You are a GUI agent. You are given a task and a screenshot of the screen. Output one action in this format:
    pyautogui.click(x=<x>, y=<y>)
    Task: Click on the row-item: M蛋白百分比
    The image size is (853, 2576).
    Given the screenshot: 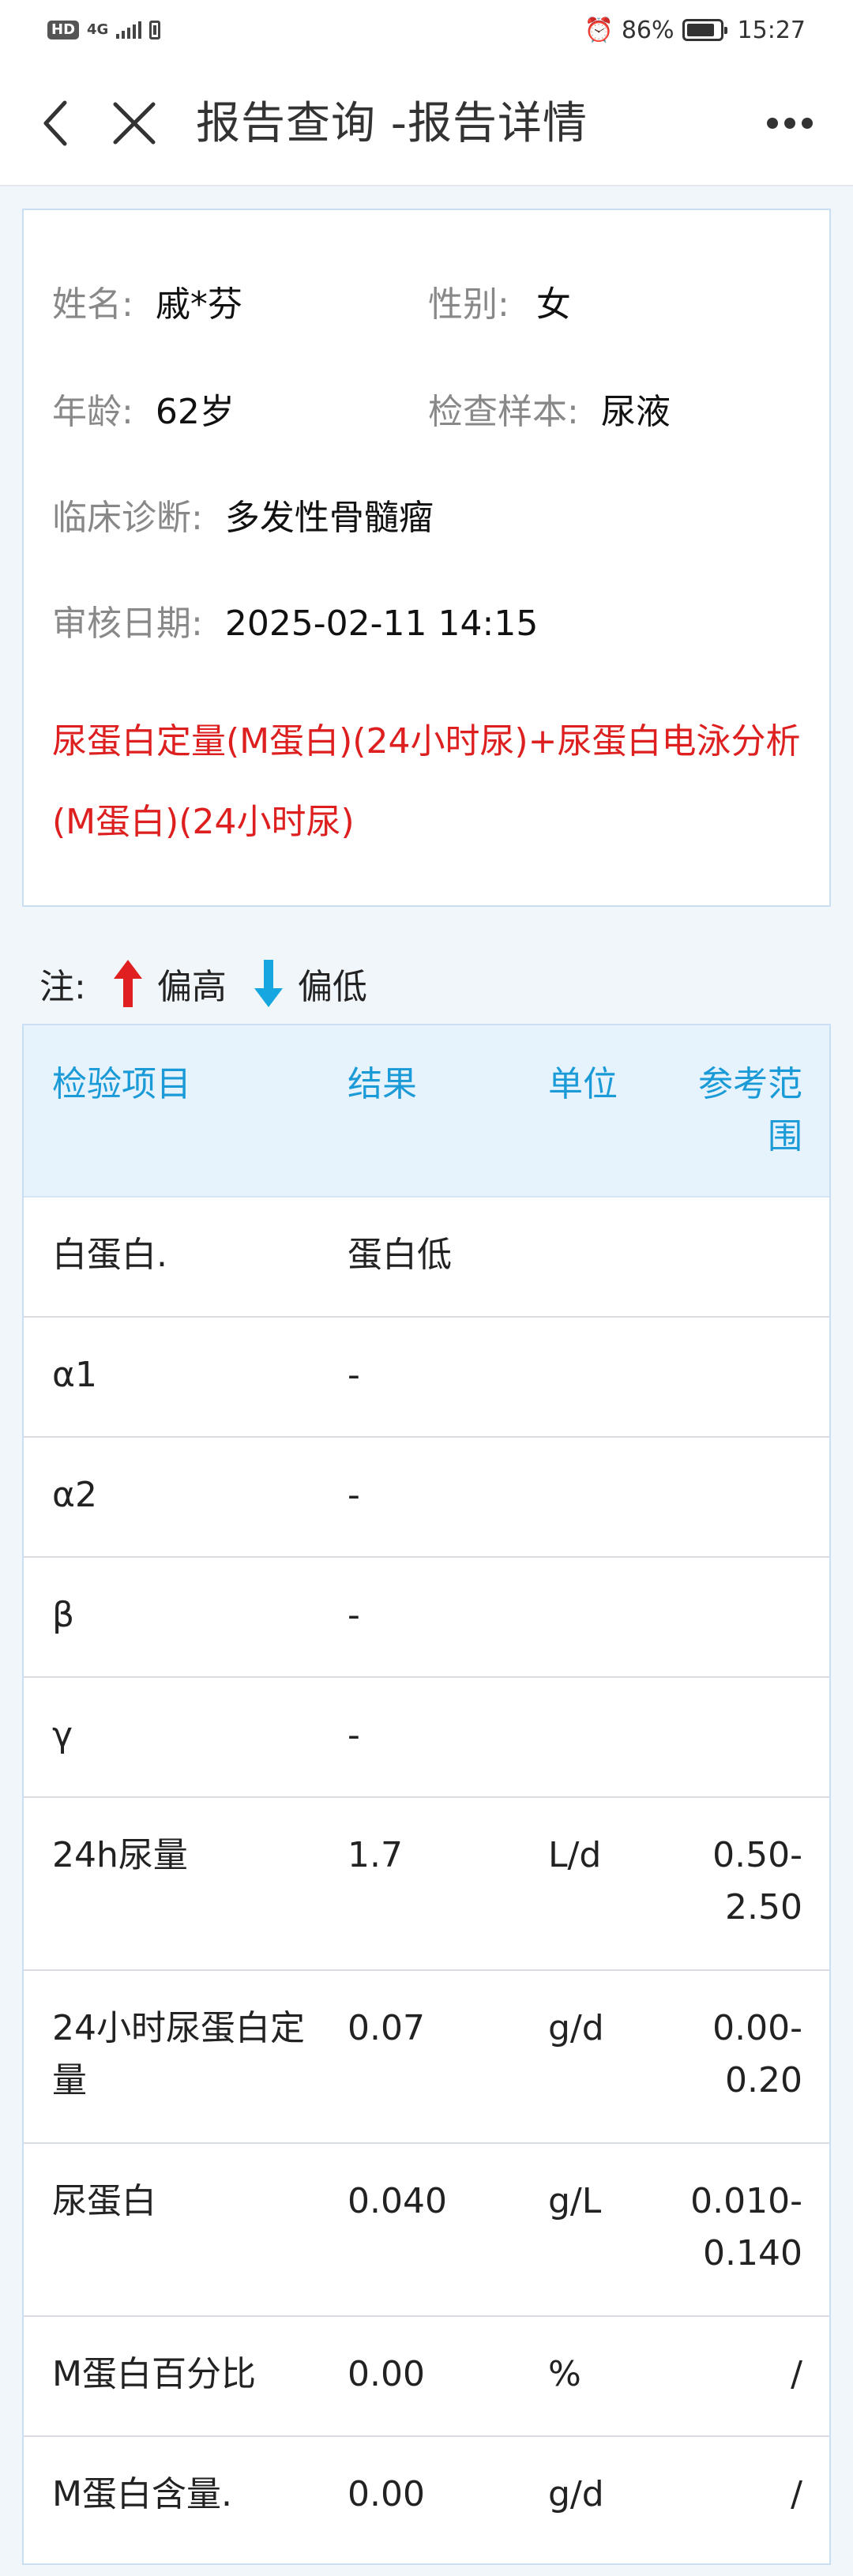 What is the action you would take?
    pyautogui.click(x=154, y=2374)
    